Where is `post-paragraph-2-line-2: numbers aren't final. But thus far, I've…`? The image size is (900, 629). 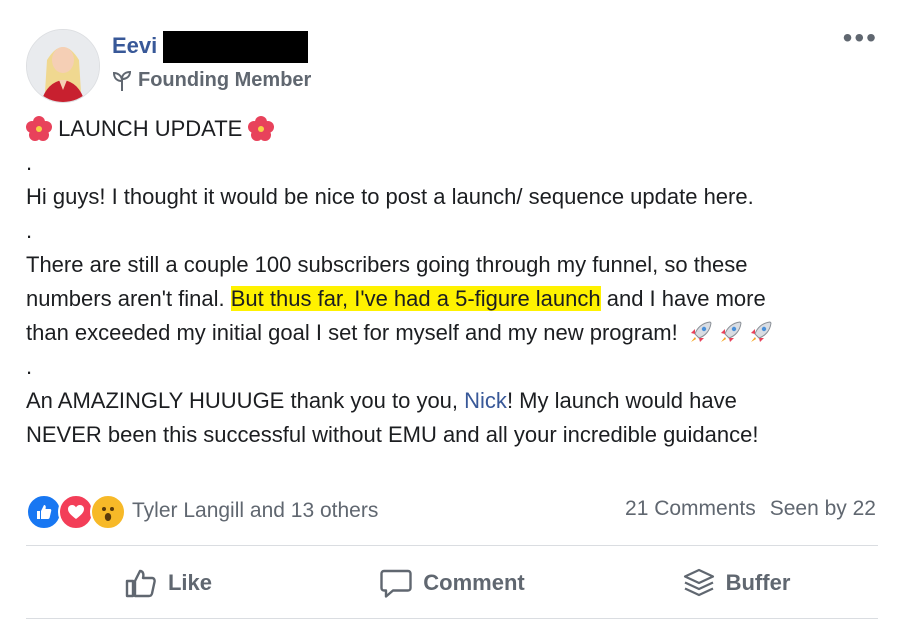
post-paragraph-2-line-2: numbers aren't final. But thus far, I've… is located at coordinates (451, 299).